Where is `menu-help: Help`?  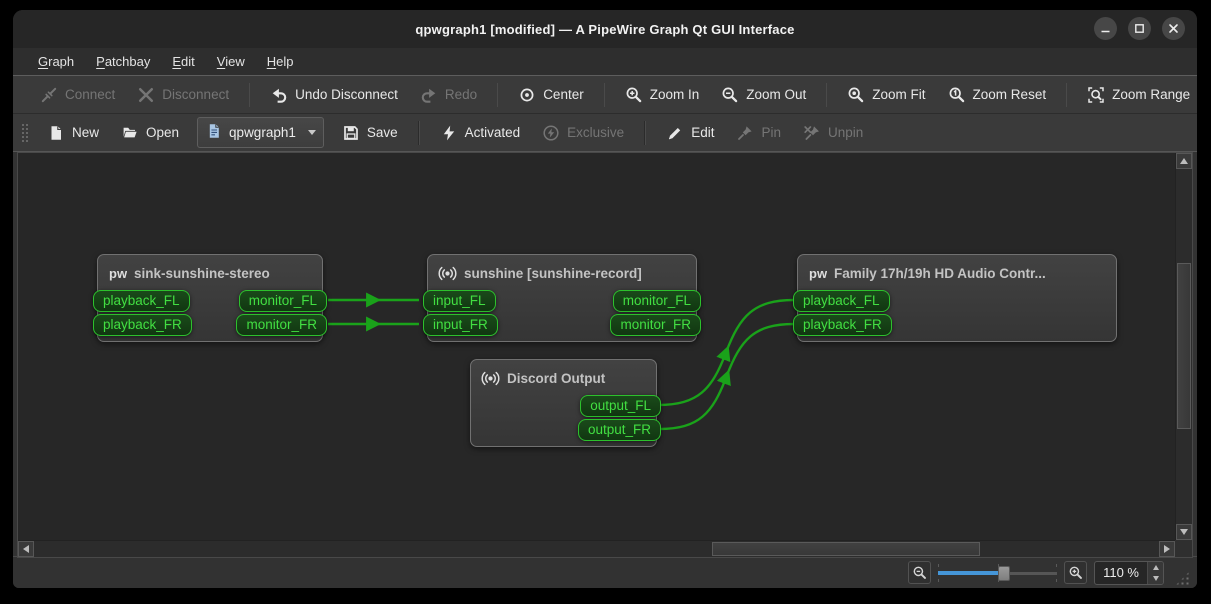
menu-help: Help is located at coordinates (280, 61).